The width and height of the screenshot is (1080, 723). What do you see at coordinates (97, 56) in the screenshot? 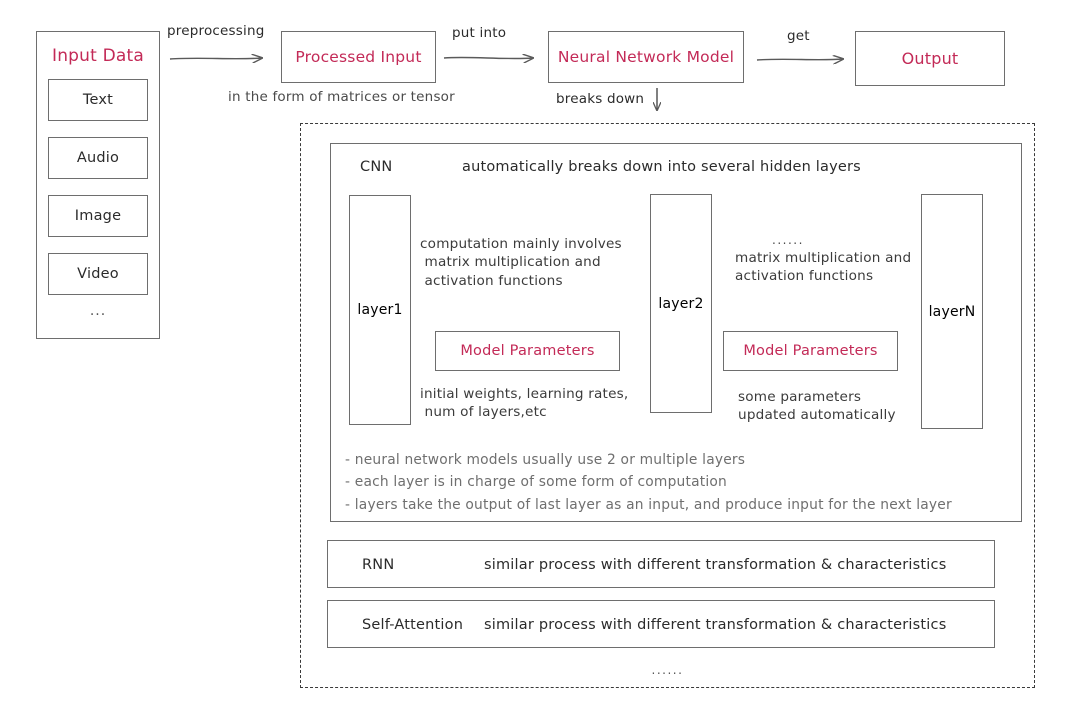
I see `input-data-title: Input Data` at bounding box center [97, 56].